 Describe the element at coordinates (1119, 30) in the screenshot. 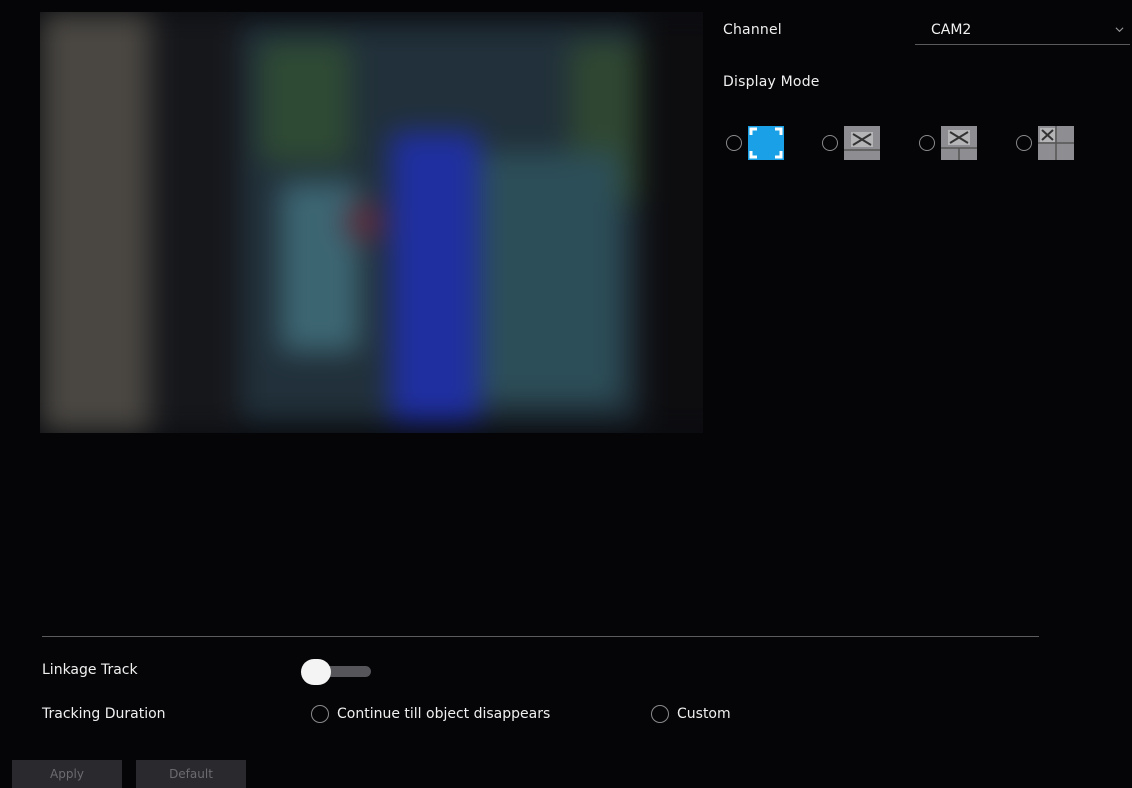

I see `chevron-down-icon` at that location.